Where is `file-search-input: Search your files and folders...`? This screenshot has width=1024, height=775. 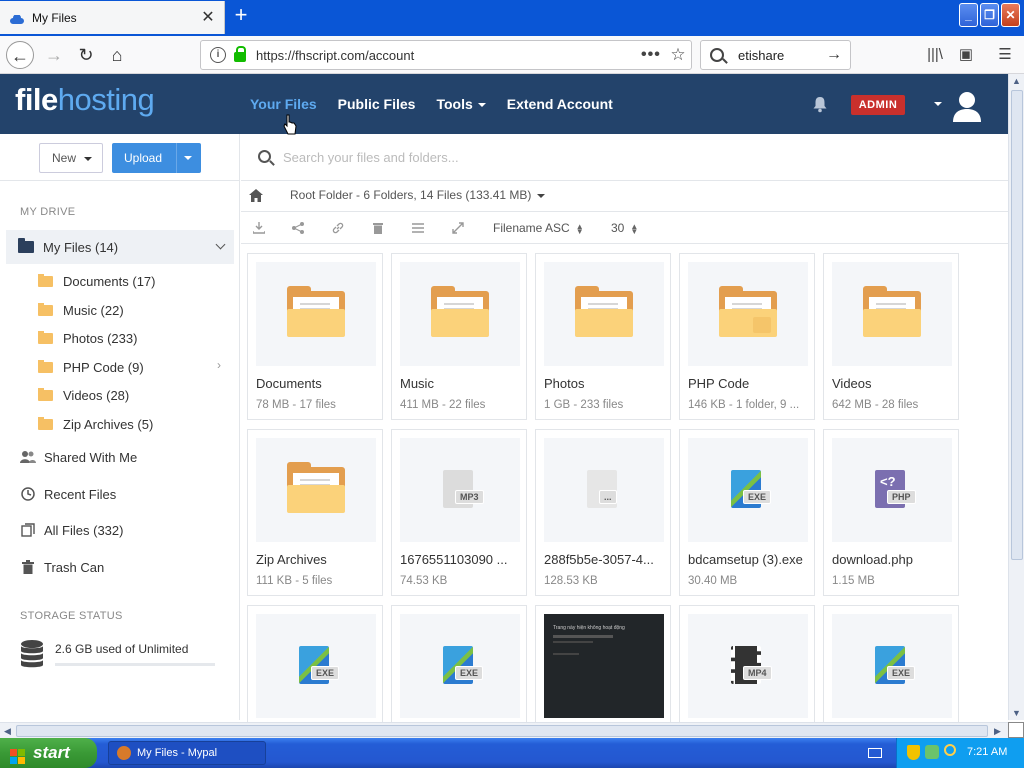
file-search-input: Search your files and folders... is located at coordinates (371, 157).